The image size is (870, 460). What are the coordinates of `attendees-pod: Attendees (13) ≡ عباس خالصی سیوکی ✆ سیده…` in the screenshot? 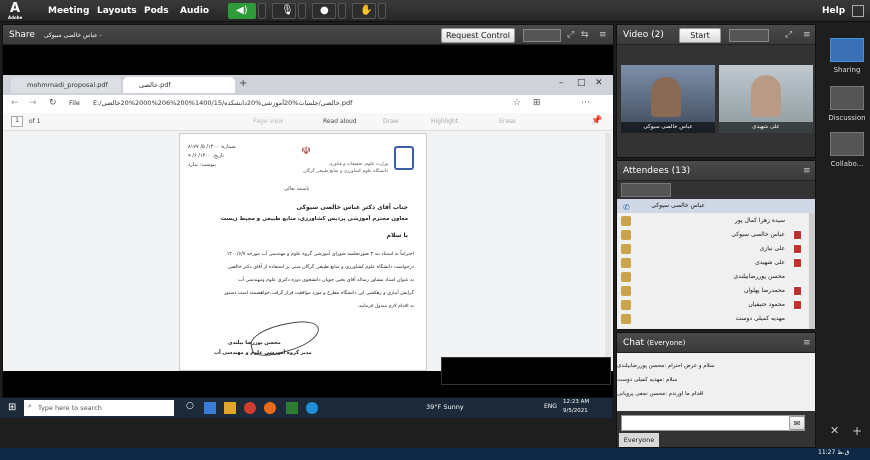 It's located at (716, 245).